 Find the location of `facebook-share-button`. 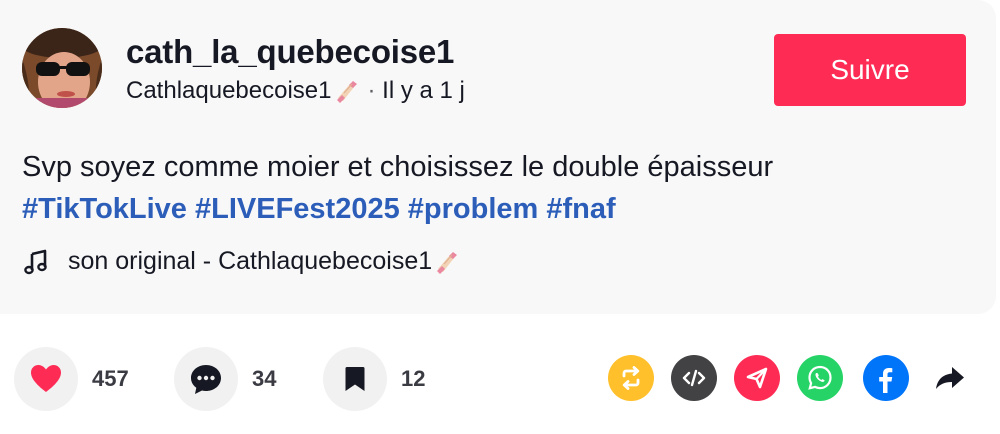

facebook-share-button is located at coordinates (886, 378).